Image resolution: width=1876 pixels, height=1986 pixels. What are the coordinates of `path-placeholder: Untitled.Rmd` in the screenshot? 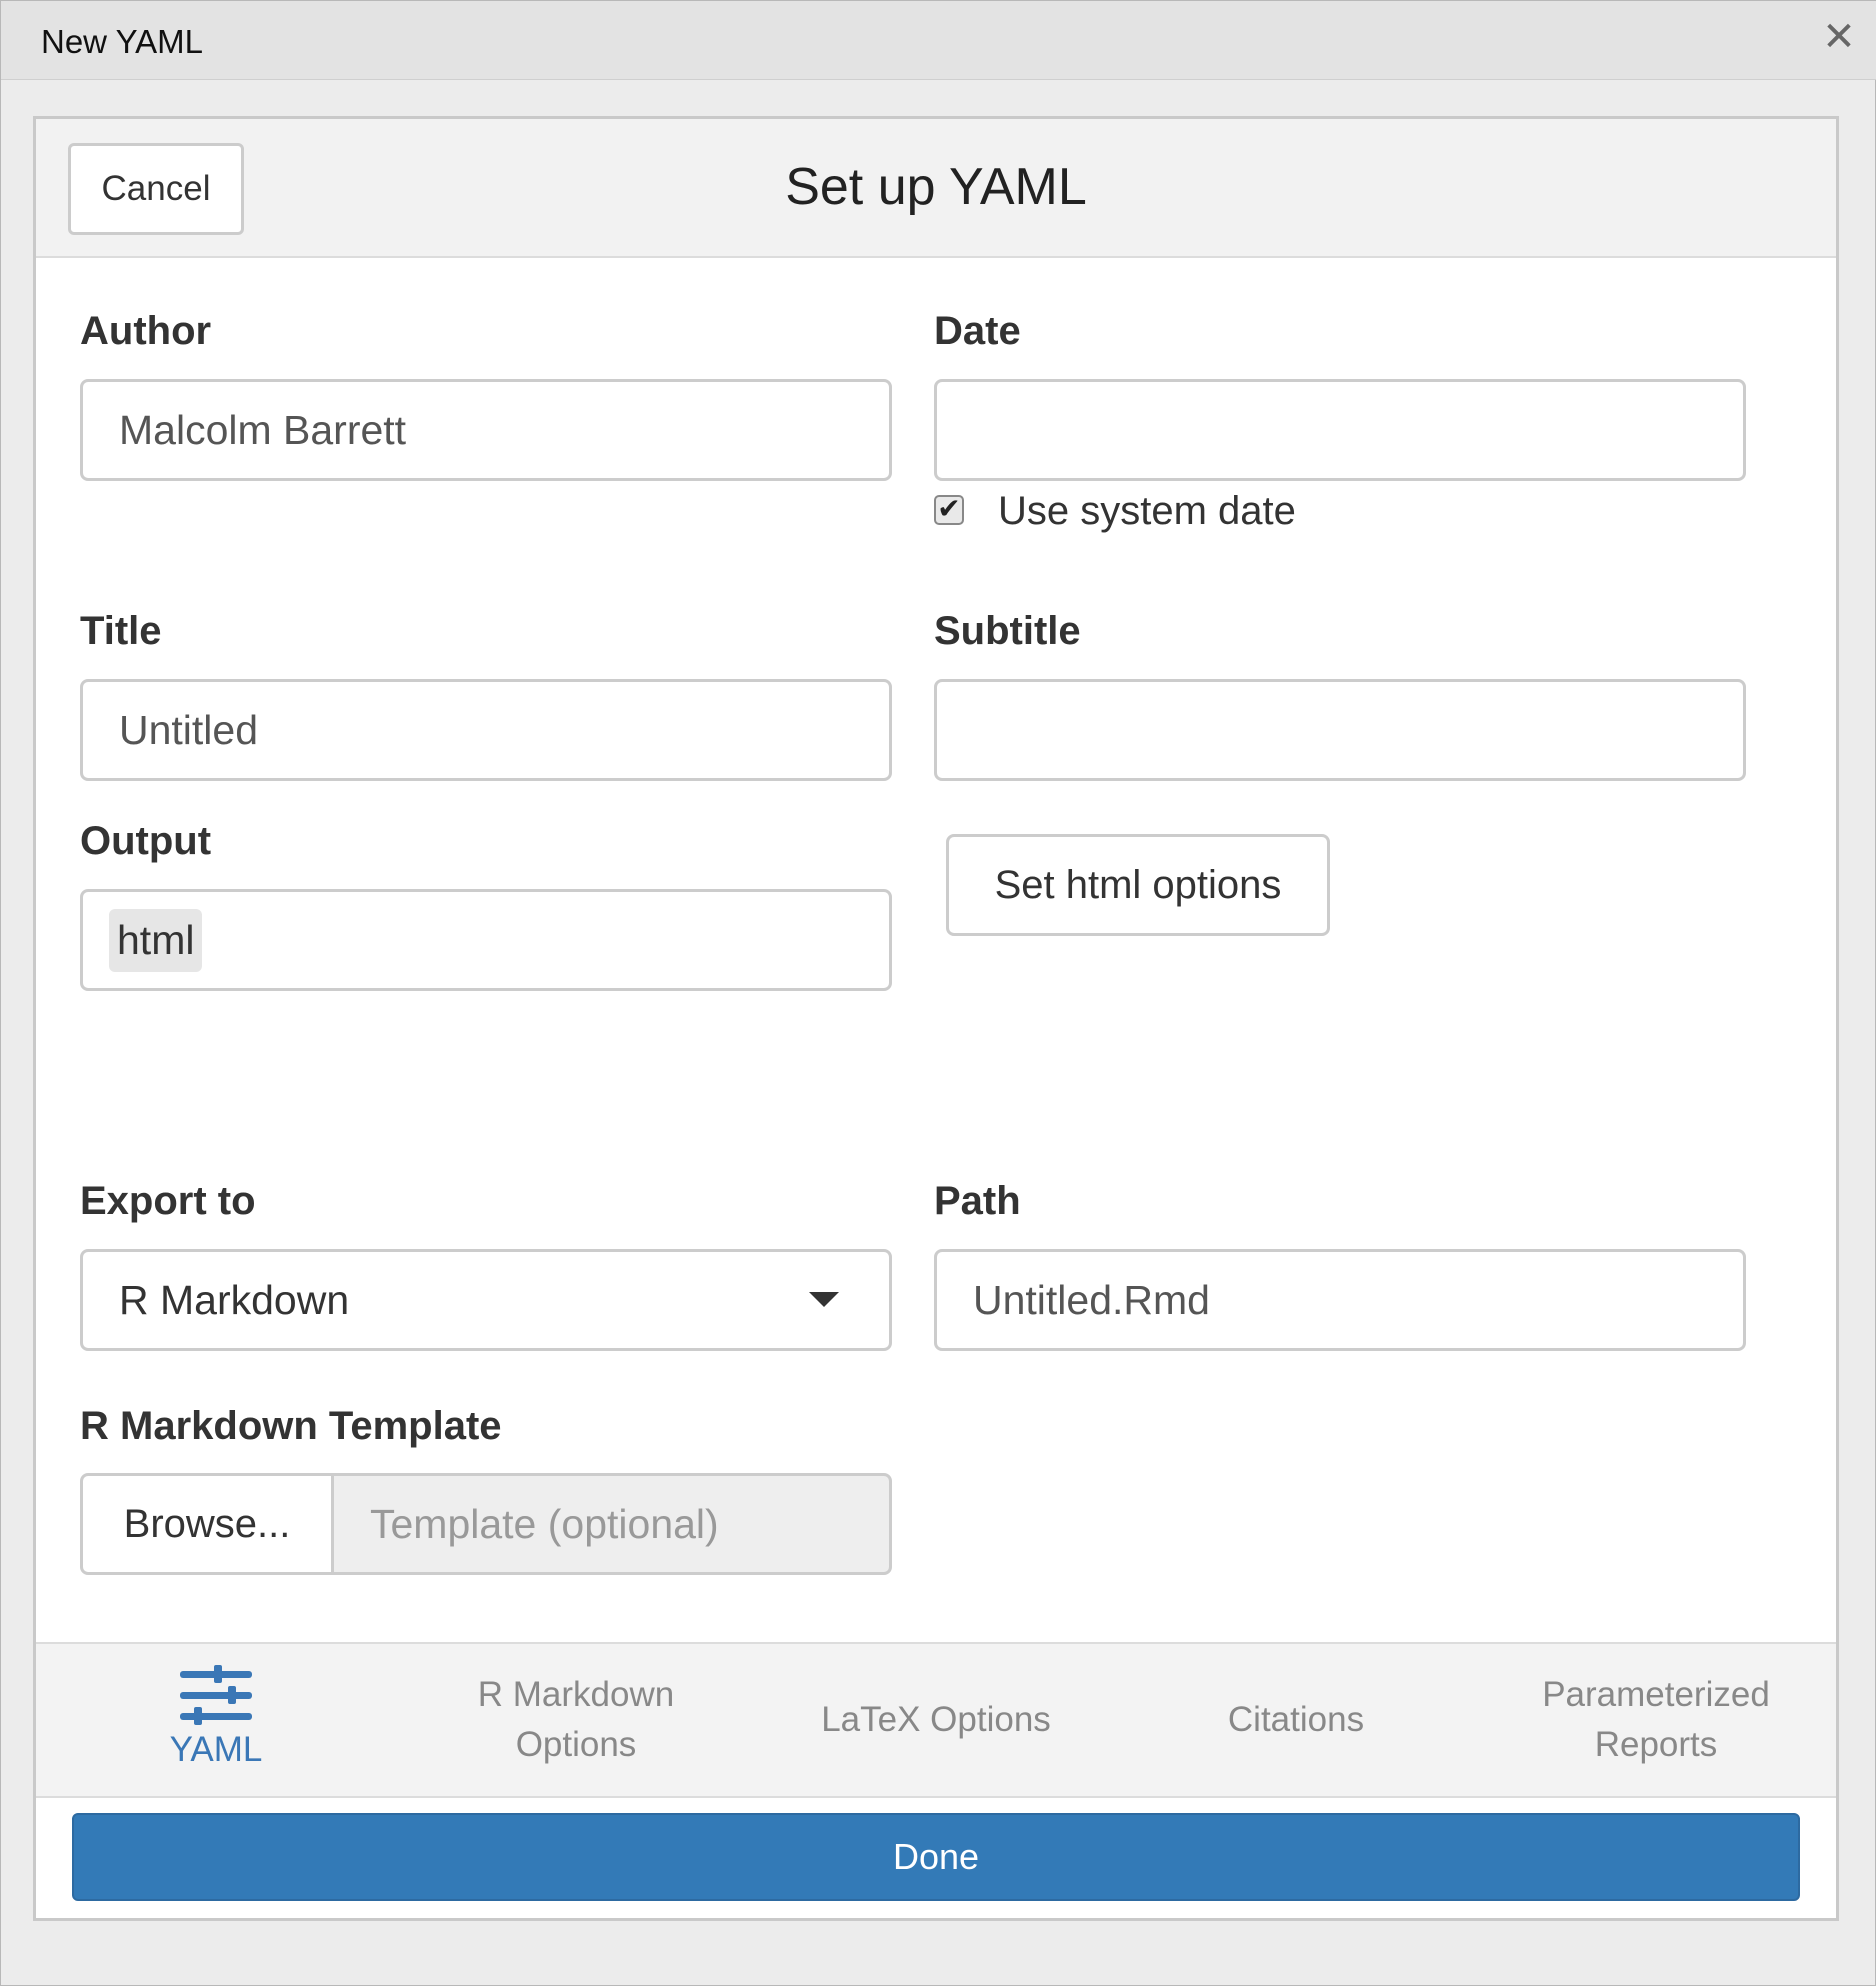 It's located at (1091, 1299).